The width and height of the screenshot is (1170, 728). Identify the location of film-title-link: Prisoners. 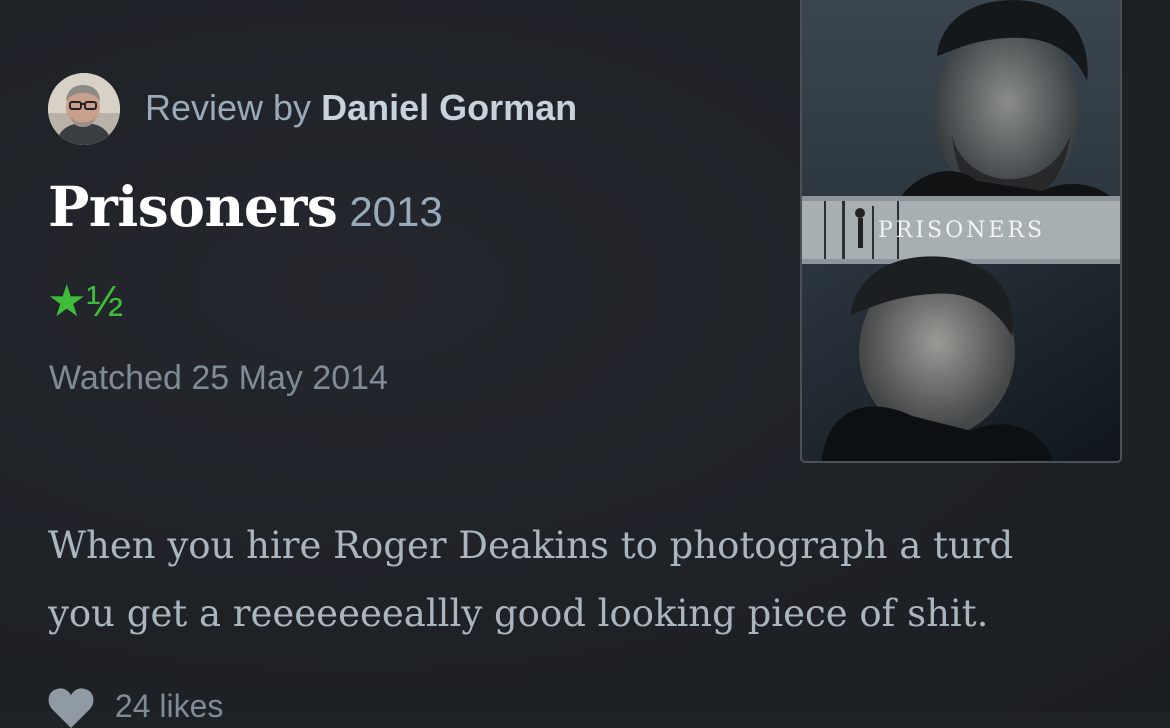
(193, 206).